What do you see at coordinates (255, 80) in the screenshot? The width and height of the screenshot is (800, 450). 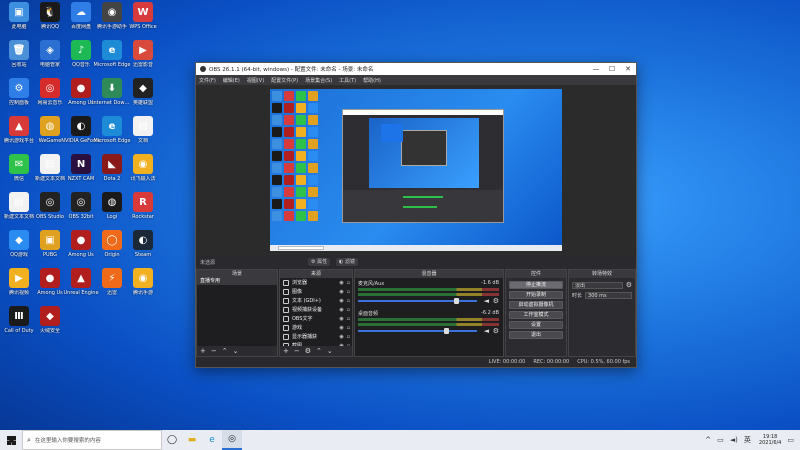 I see `menu-item: 视图(V)` at bounding box center [255, 80].